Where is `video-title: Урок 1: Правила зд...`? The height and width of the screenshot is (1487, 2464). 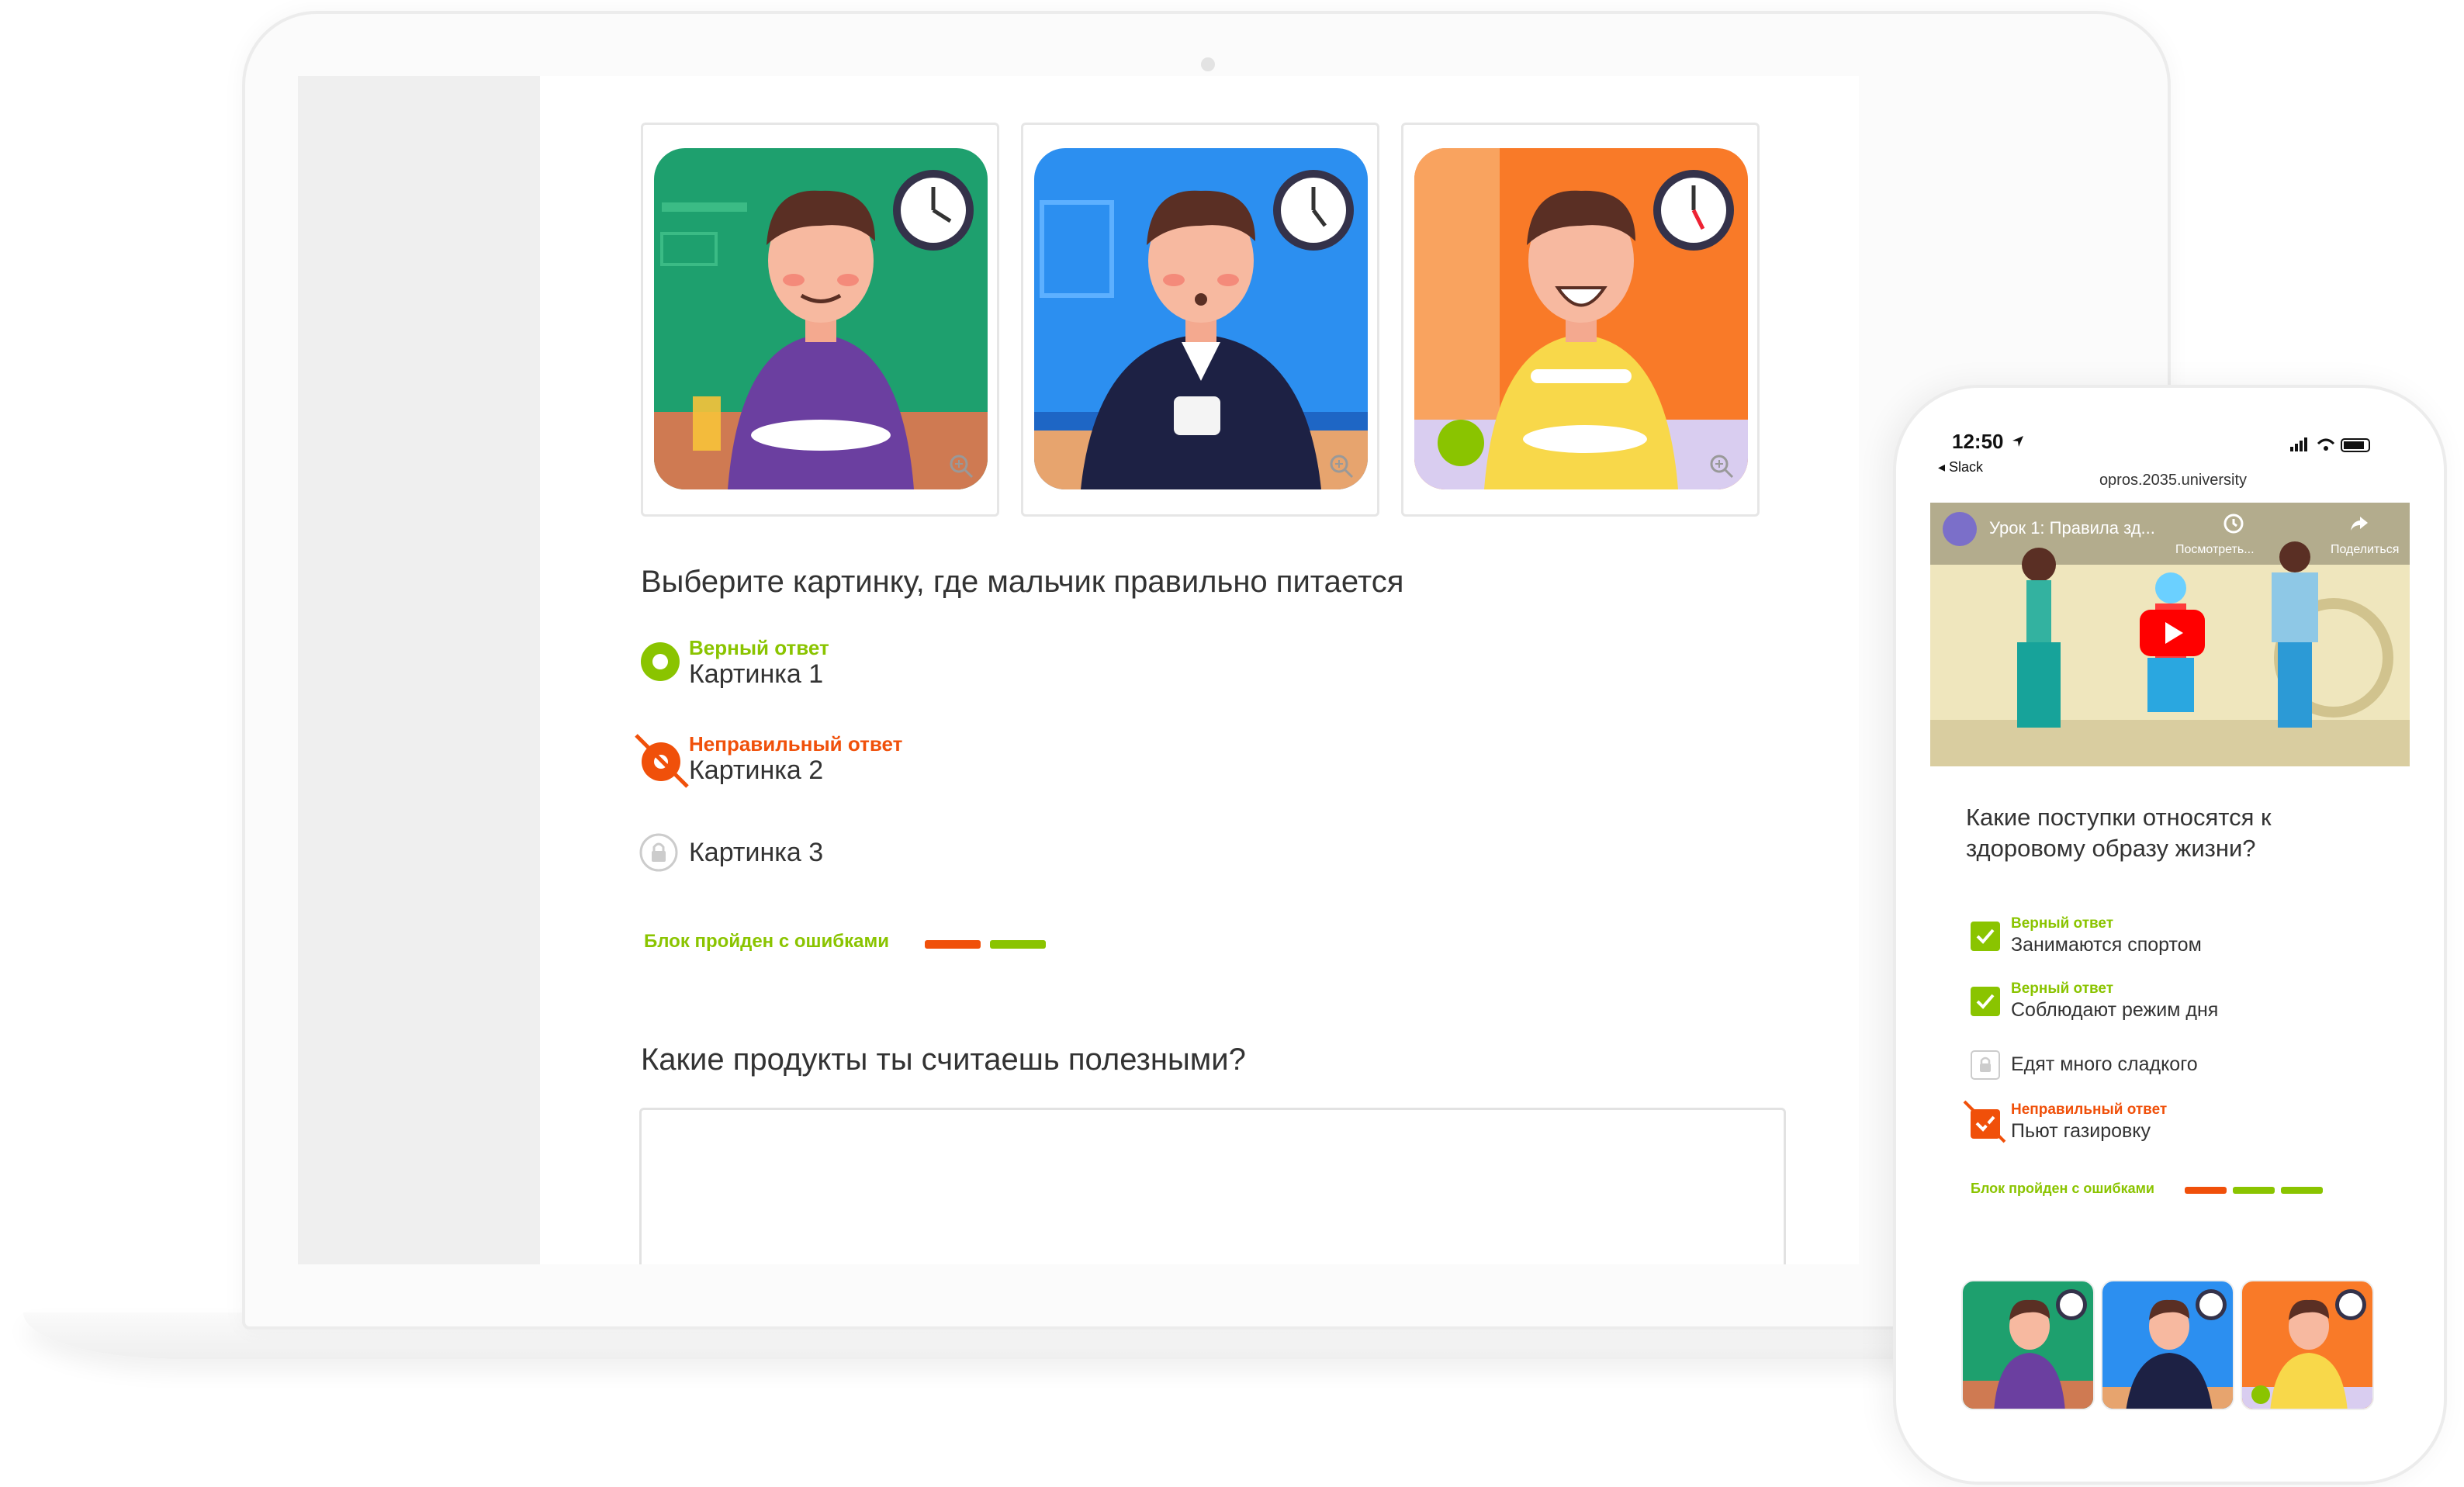
video-title: Урок 1: Правила зд... is located at coordinates (2072, 528).